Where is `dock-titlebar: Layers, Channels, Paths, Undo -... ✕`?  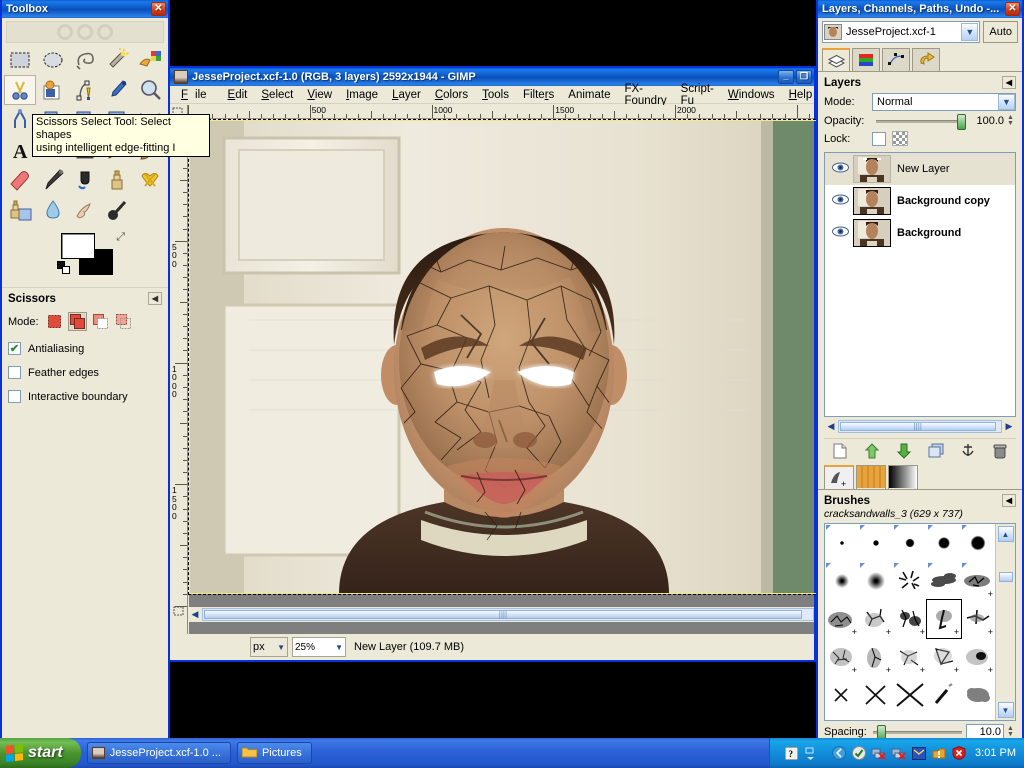
dock-titlebar: Layers, Channels, Paths, Undo -... ✕ is located at coordinates (920, 9).